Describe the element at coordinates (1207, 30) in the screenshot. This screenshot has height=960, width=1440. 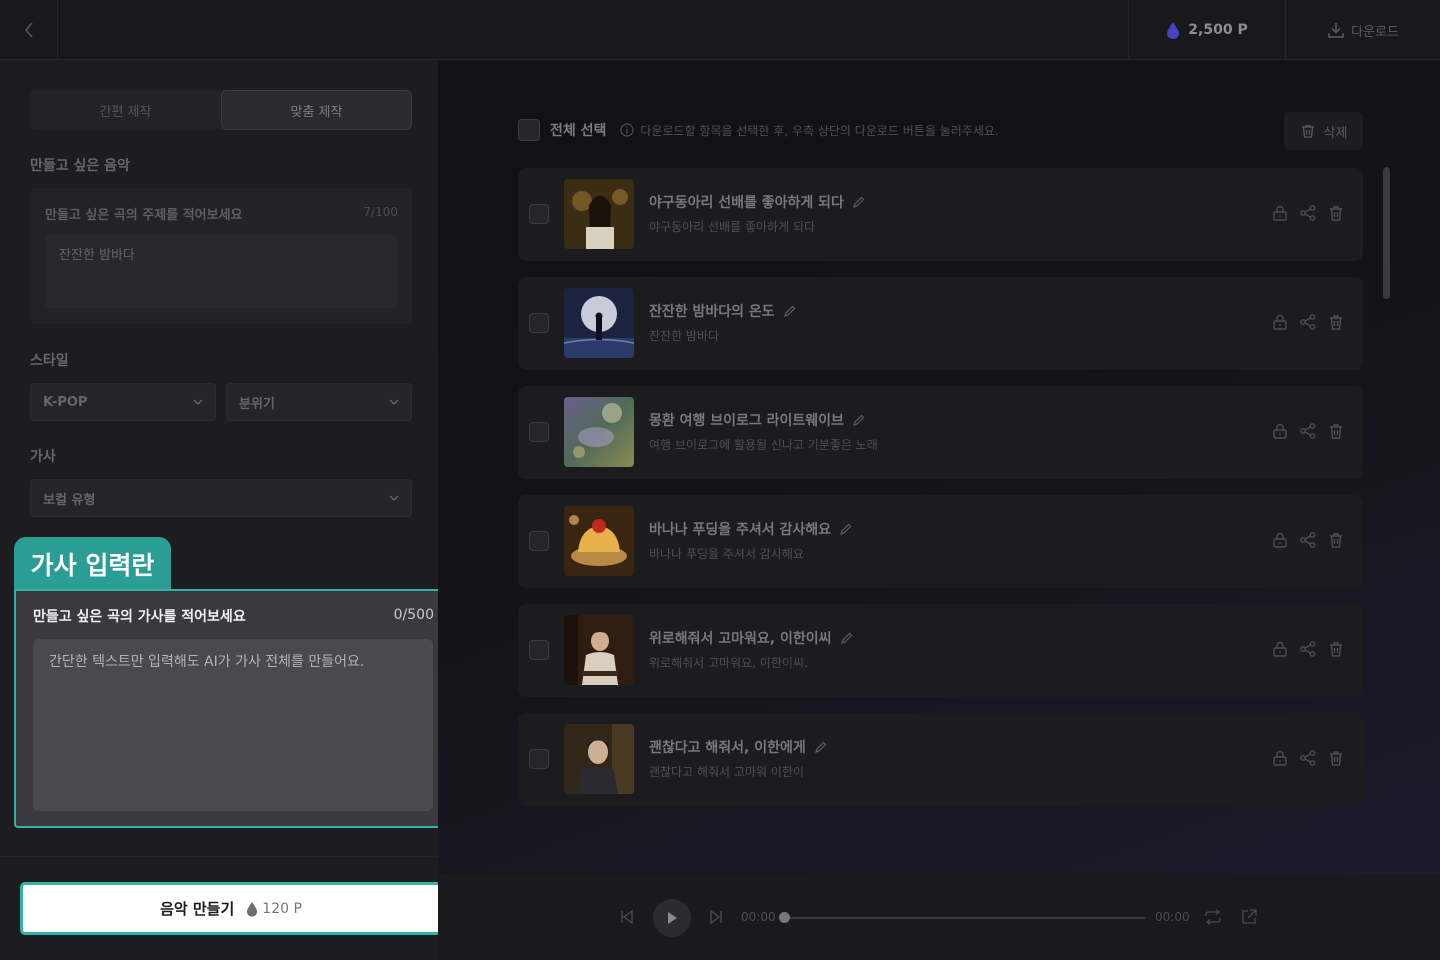
I see `points-balance: 2,500 P` at that location.